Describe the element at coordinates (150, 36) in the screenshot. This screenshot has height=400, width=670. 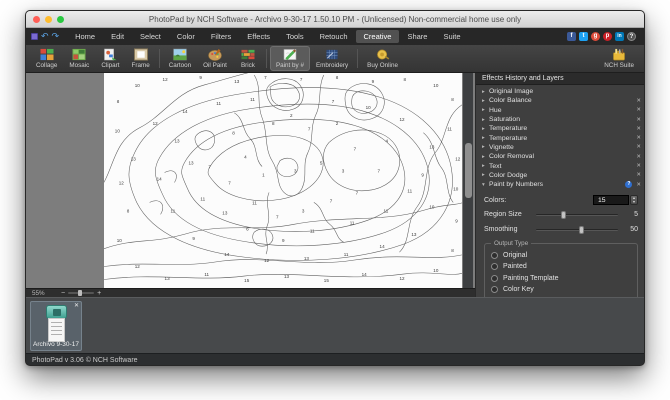
I see `tab-select: Select` at that location.